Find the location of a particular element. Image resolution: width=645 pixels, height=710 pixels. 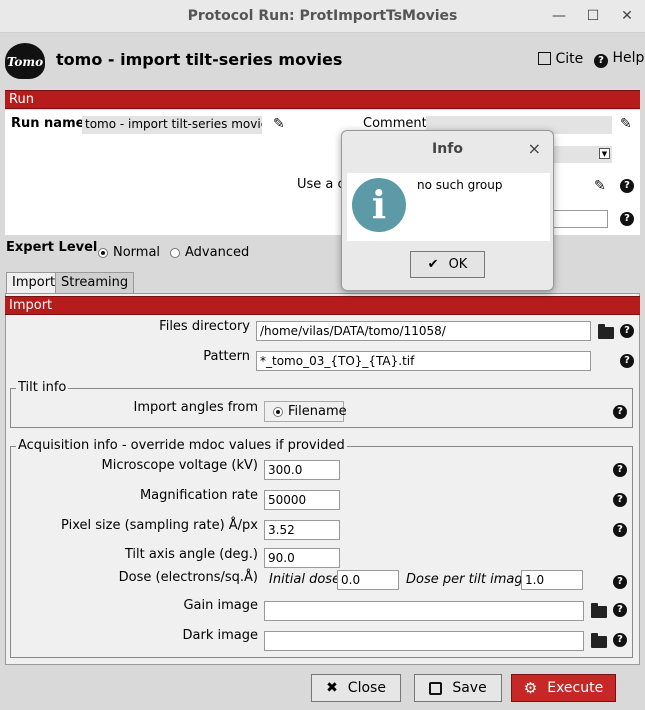

files-directory-label: Files directory is located at coordinates (204, 326).